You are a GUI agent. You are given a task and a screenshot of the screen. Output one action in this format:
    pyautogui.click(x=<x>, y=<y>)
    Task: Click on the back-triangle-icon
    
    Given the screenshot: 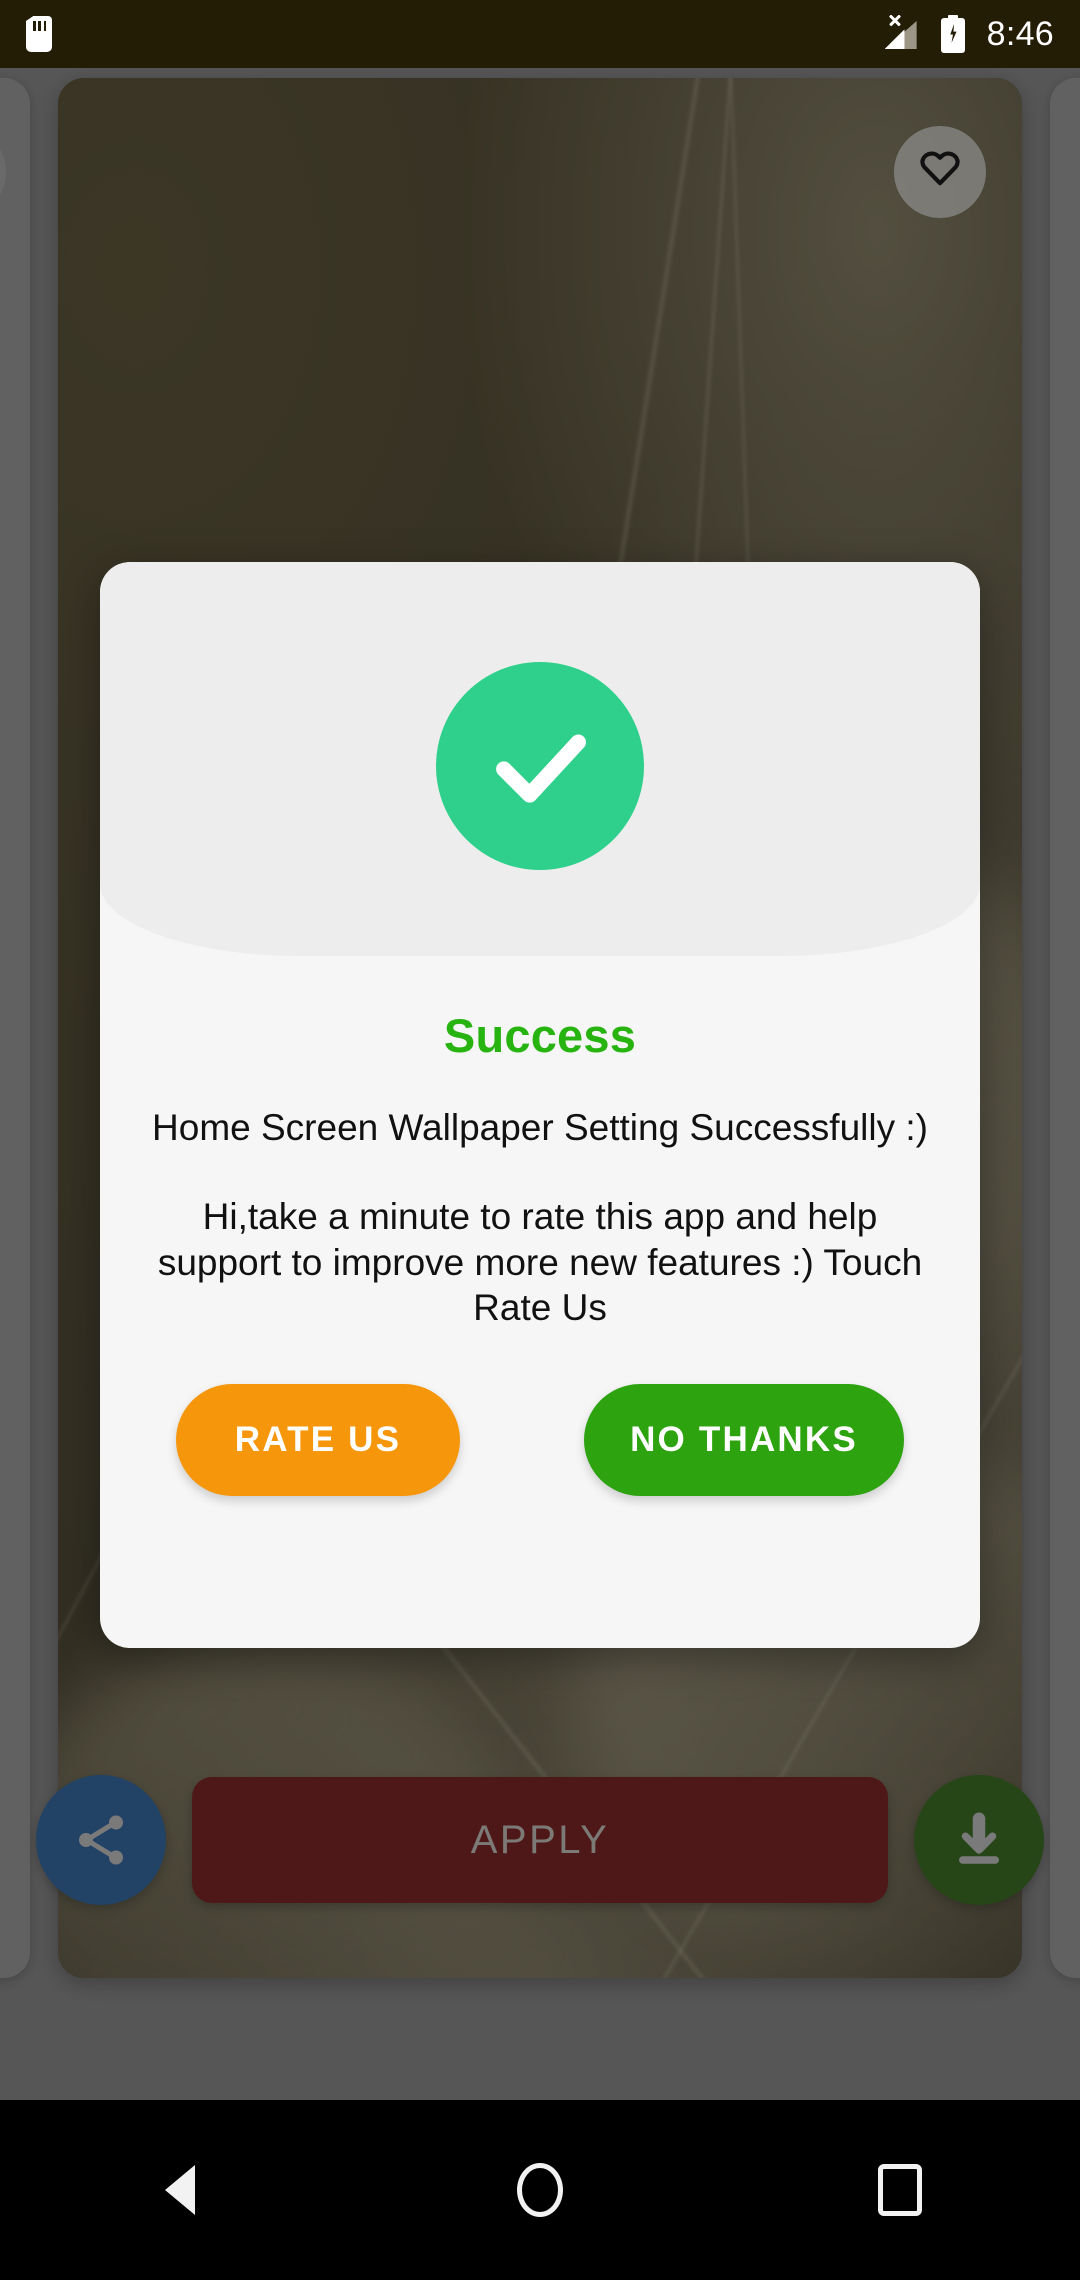 What is the action you would take?
    pyautogui.click(x=180, y=2190)
    